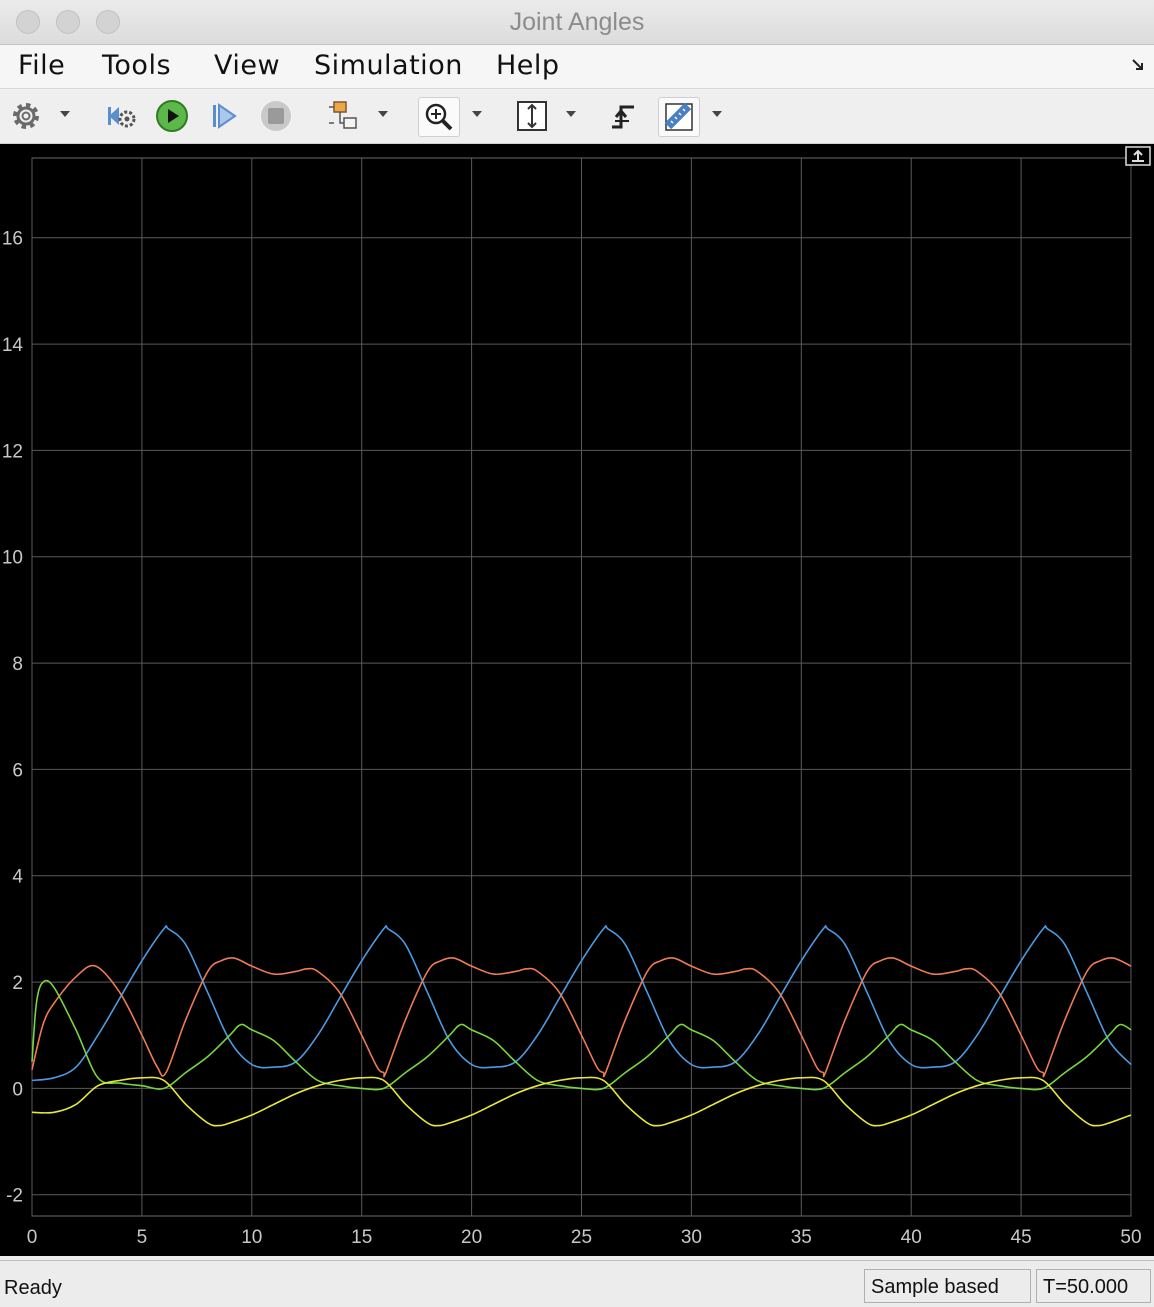 The height and width of the screenshot is (1307, 1154). I want to click on window-titlebar: Joint Angles, so click(577, 22).